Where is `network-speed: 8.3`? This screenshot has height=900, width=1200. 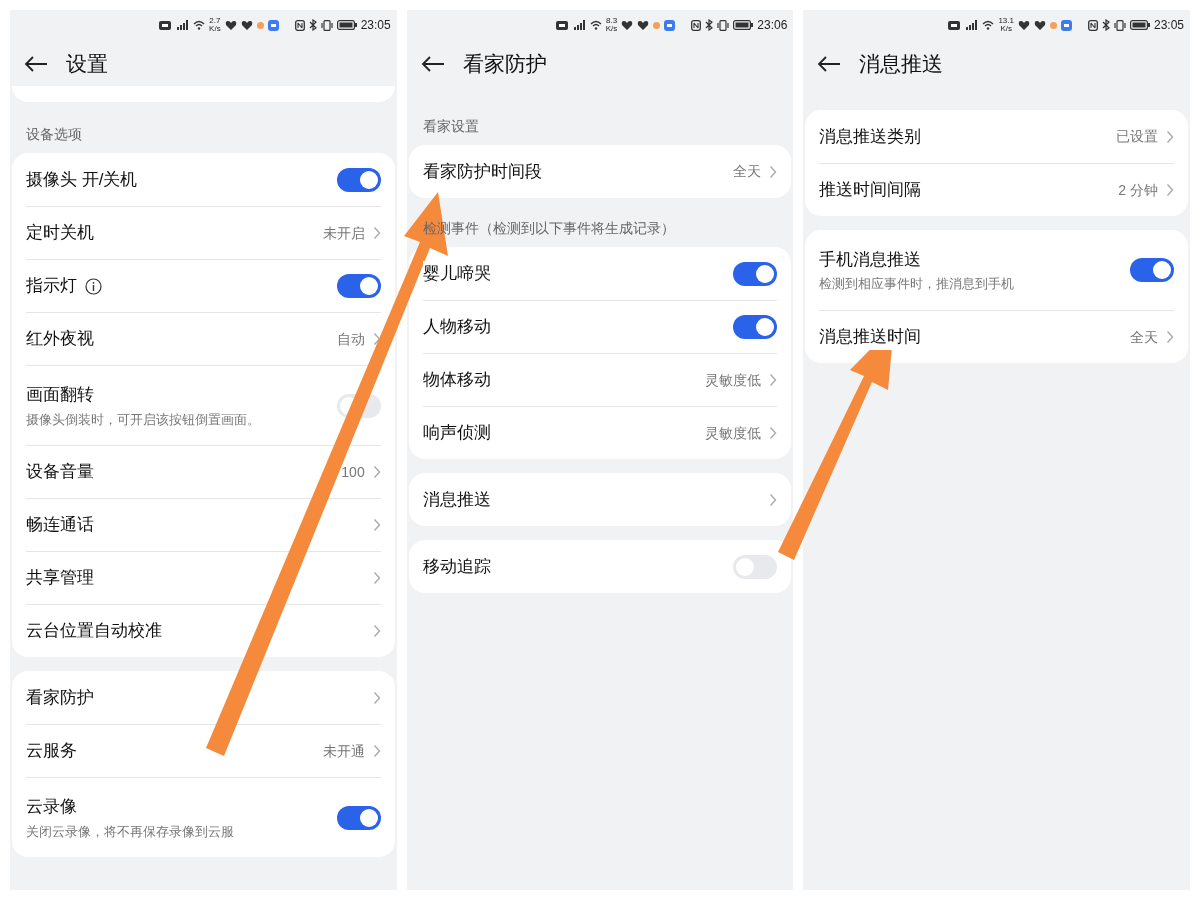 network-speed: 8.3 is located at coordinates (611, 21).